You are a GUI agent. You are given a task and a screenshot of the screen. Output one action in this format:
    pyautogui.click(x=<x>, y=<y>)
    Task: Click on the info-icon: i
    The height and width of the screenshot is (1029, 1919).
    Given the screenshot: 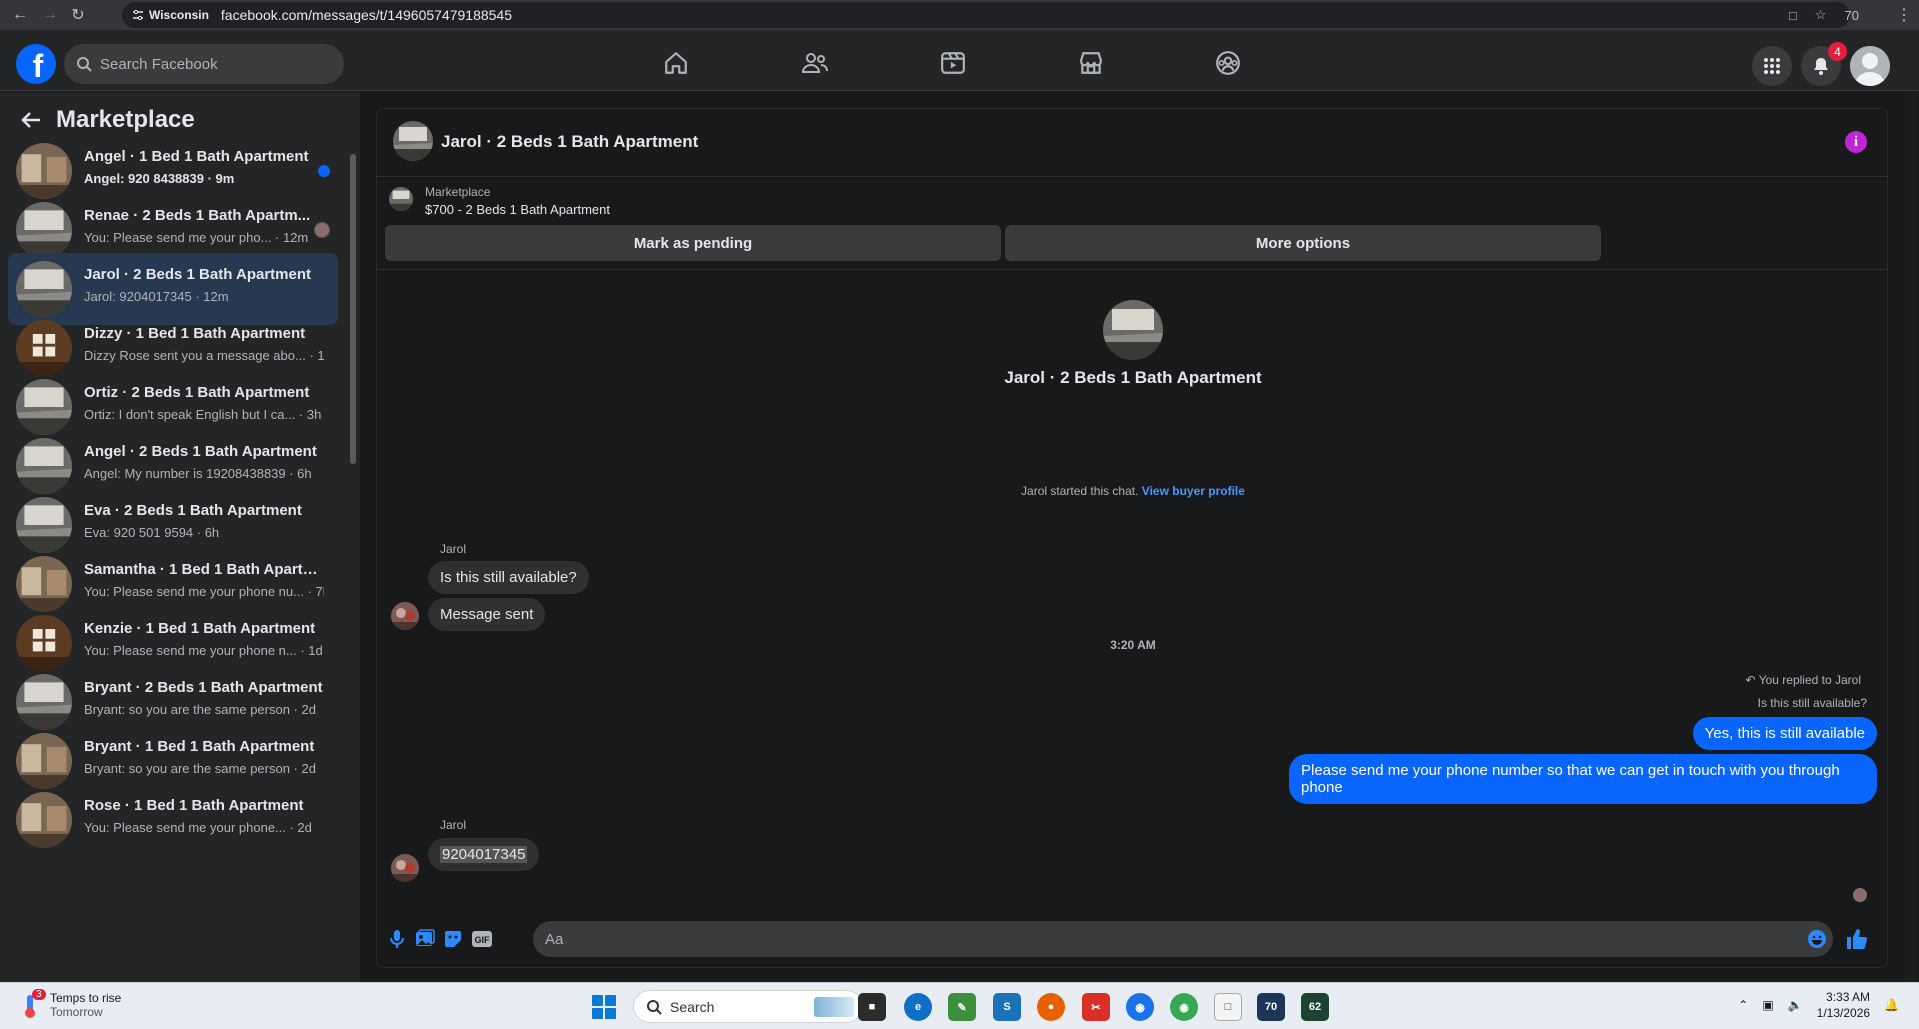 What is the action you would take?
    pyautogui.click(x=1856, y=142)
    